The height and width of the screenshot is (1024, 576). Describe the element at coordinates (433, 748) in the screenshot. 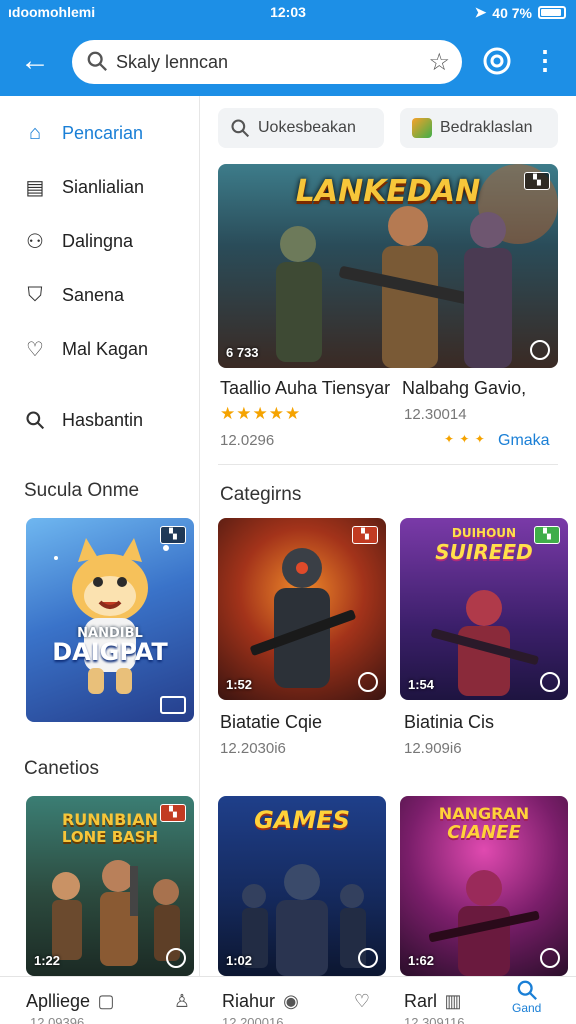

I see `category-tile-2-meta: 12.909i6` at that location.